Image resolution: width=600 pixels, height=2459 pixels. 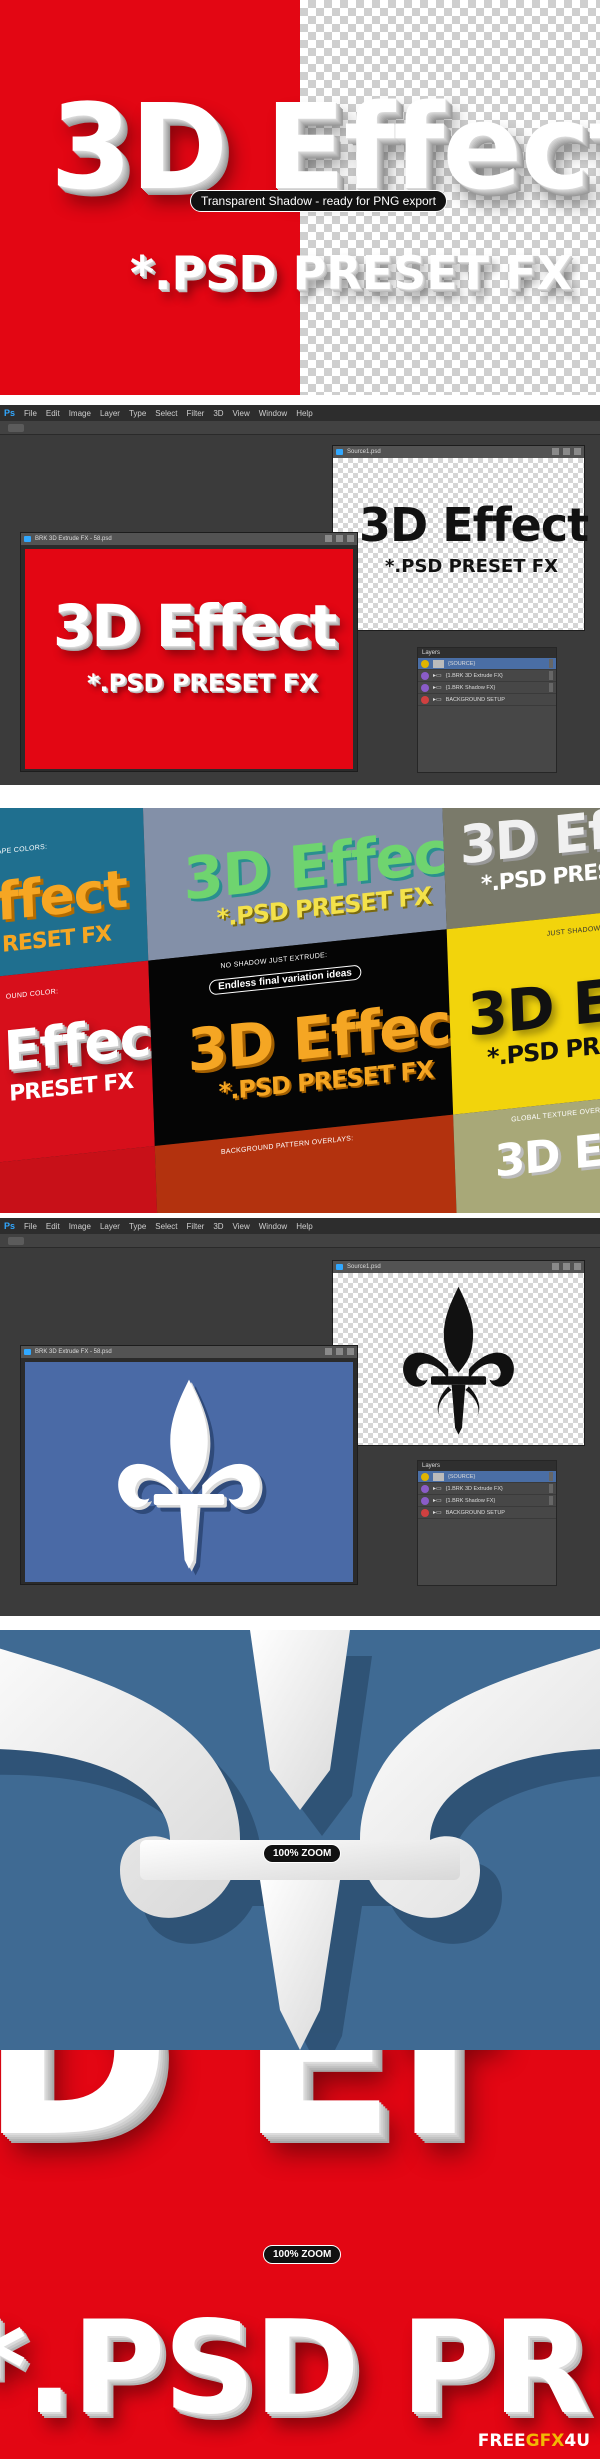 I want to click on source-canvas: 3D Effect *.PSD PRESET FX, so click(x=461, y=544).